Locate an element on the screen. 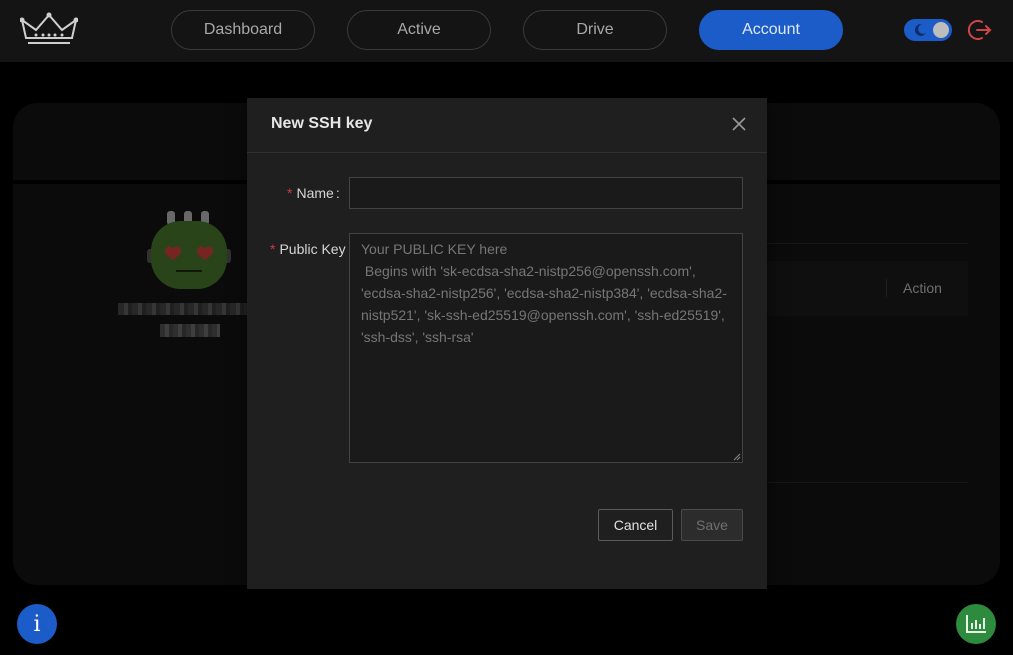 The image size is (1013, 655). cancel-button: Cancel is located at coordinates (635, 525).